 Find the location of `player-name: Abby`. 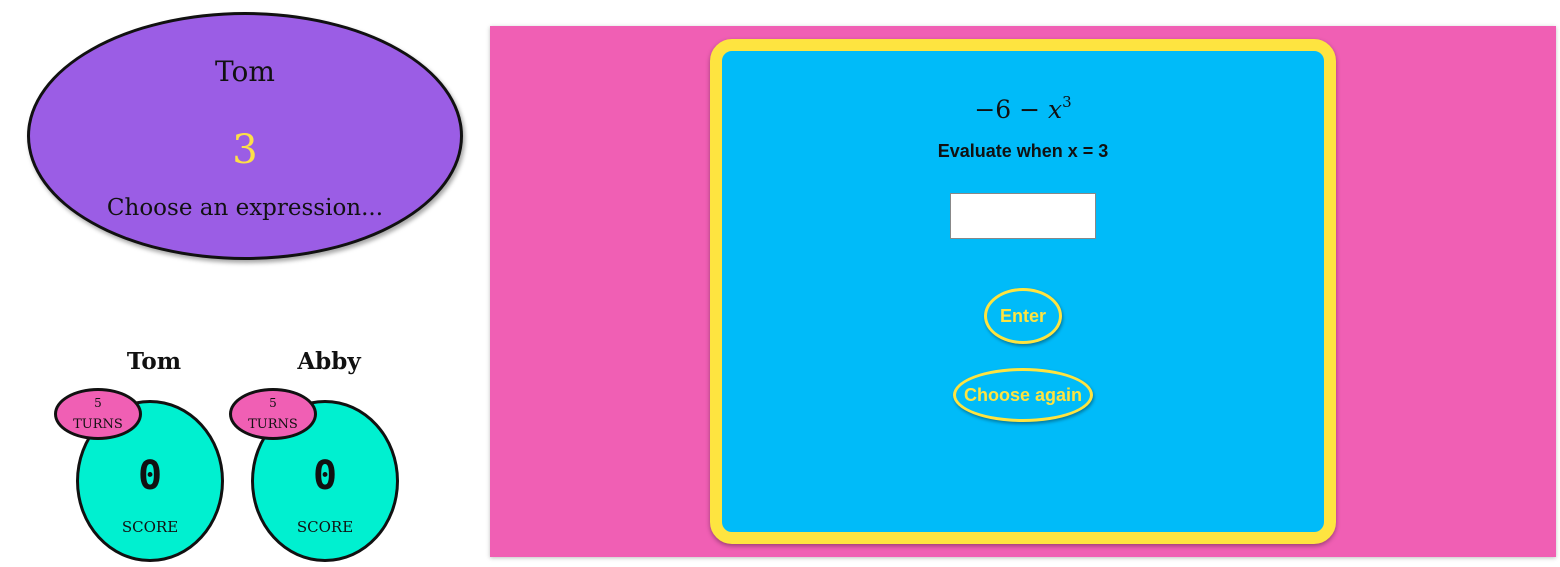

player-name: Abby is located at coordinates (329, 361).